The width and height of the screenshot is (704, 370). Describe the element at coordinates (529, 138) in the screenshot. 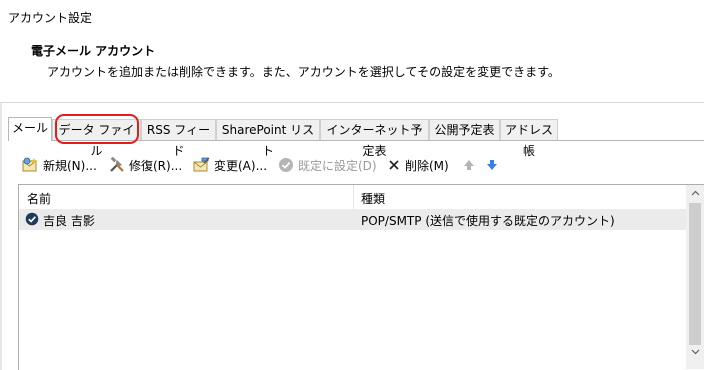

I see `tab-address-books: アドレス帳` at that location.